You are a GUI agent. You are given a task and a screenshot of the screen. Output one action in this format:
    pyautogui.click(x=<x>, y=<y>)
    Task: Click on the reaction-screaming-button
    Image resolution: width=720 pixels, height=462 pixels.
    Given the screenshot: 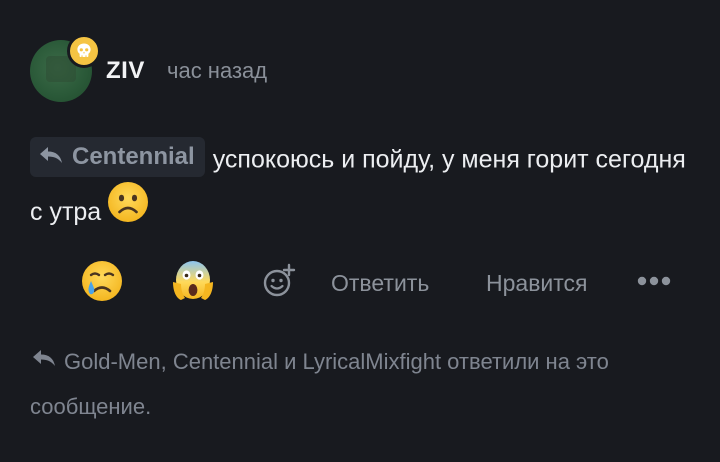 What is the action you would take?
    pyautogui.click(x=193, y=283)
    